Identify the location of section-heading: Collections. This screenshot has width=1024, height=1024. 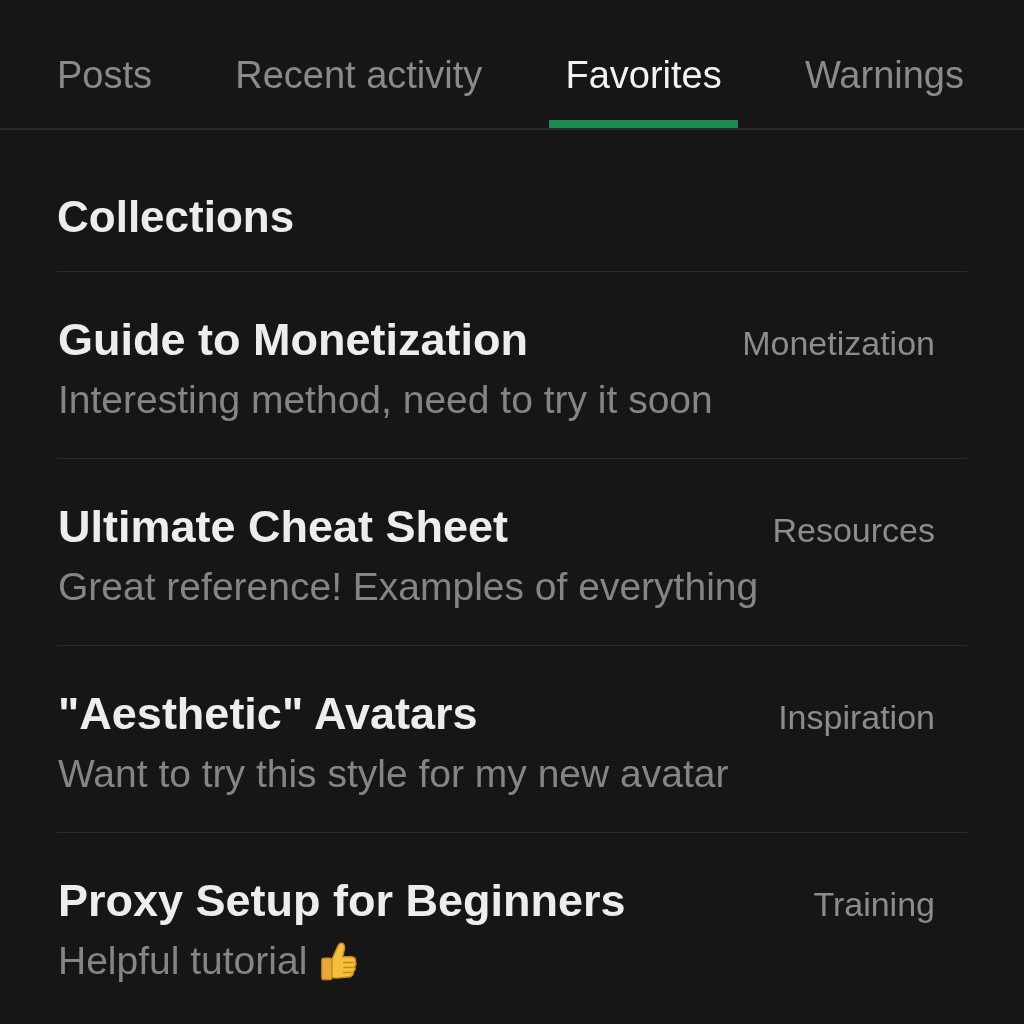
(176, 217).